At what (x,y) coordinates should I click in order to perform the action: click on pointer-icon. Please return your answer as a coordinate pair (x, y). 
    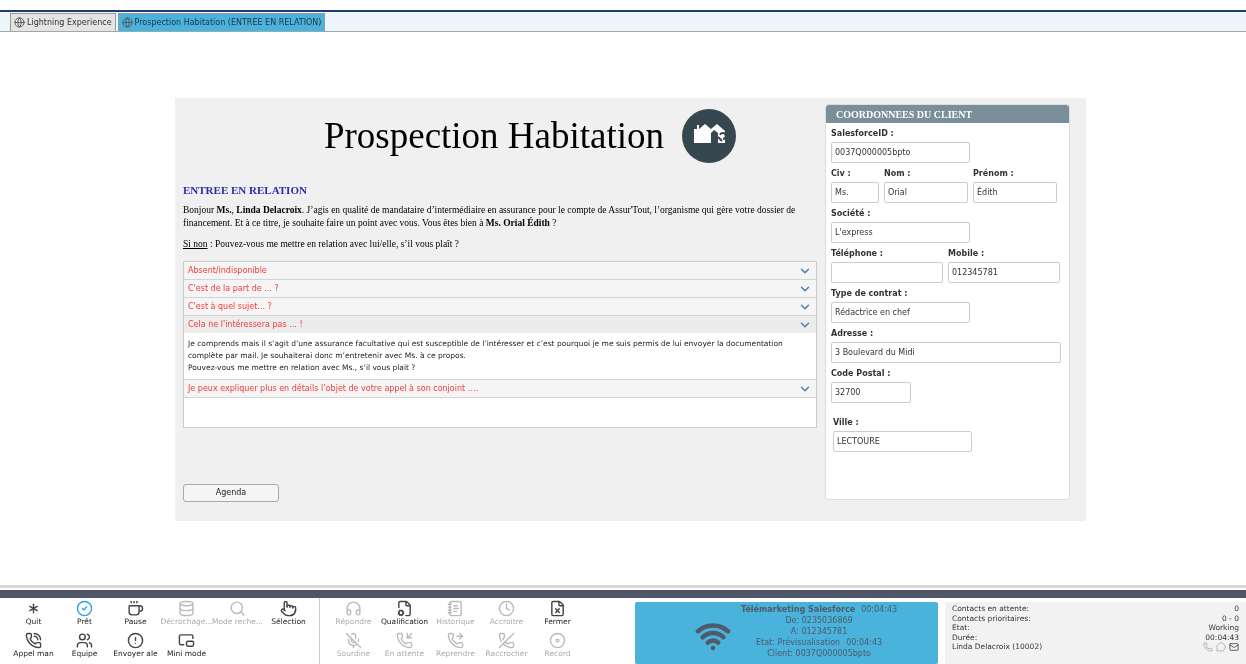
    Looking at the image, I should click on (288, 608).